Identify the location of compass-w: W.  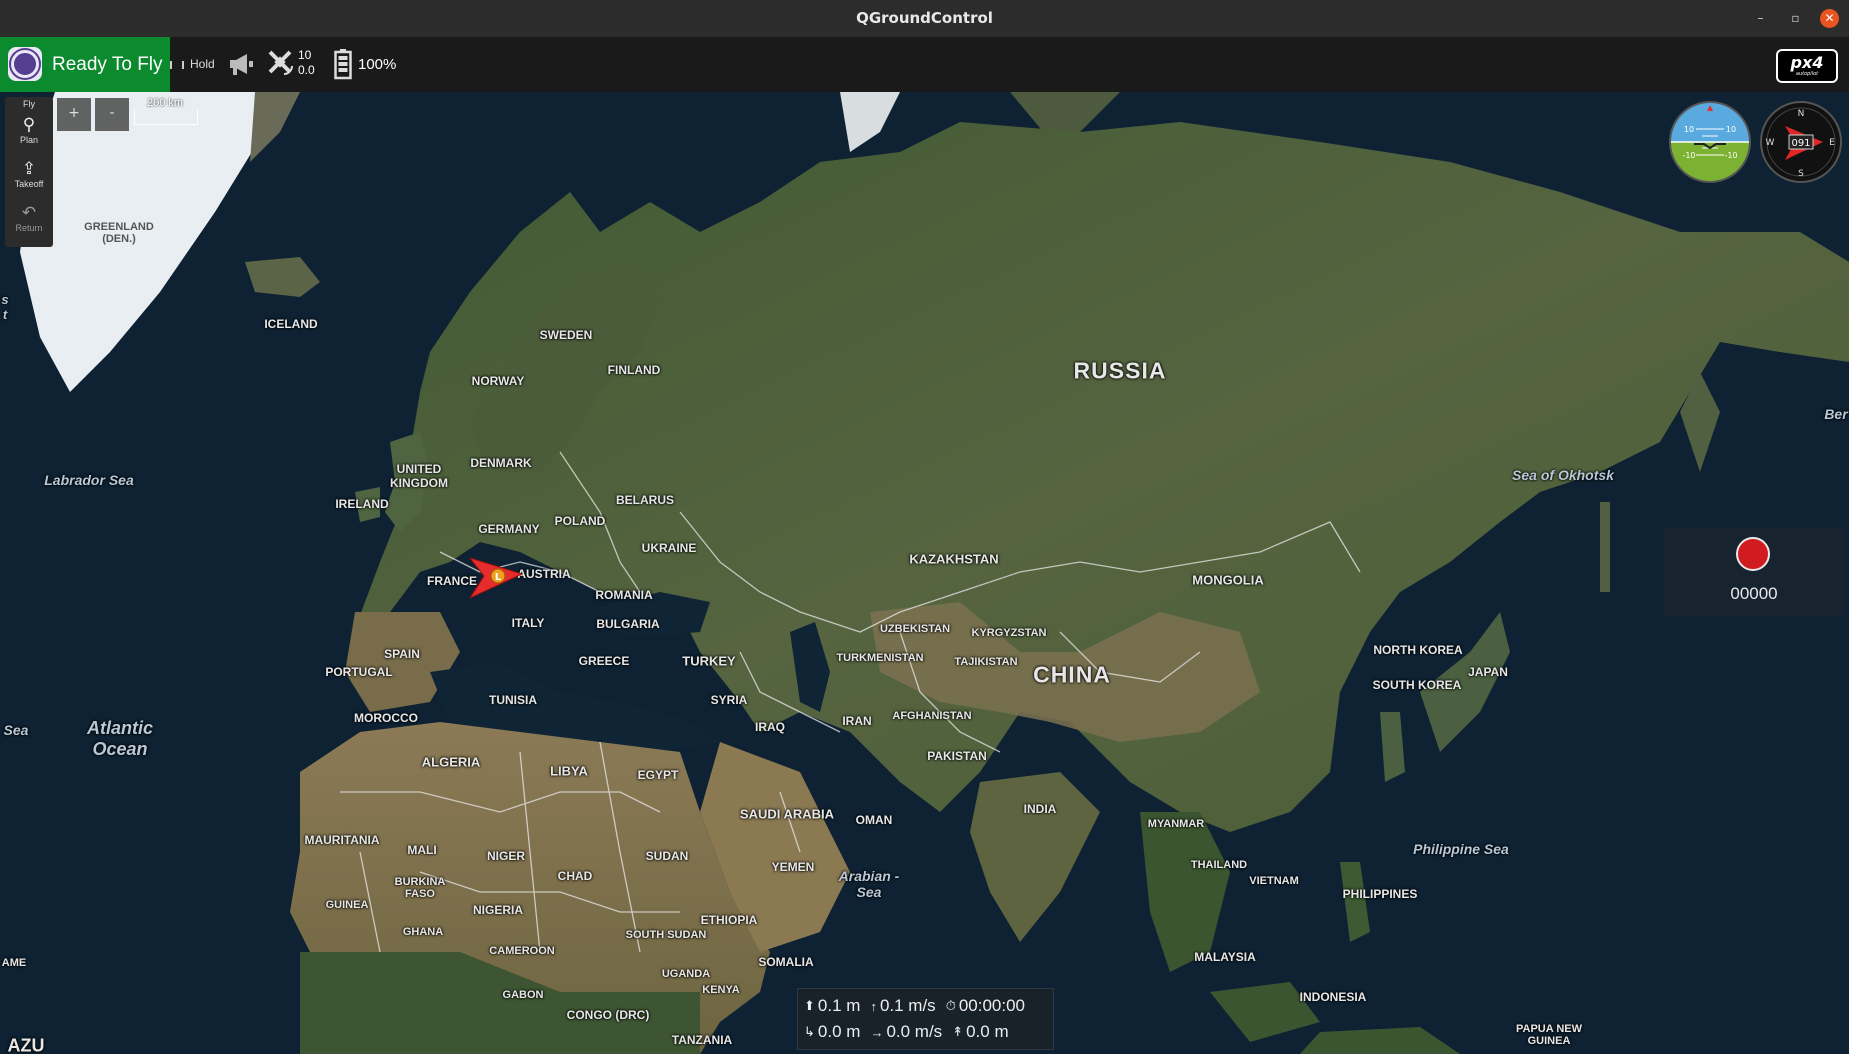
(1770, 143).